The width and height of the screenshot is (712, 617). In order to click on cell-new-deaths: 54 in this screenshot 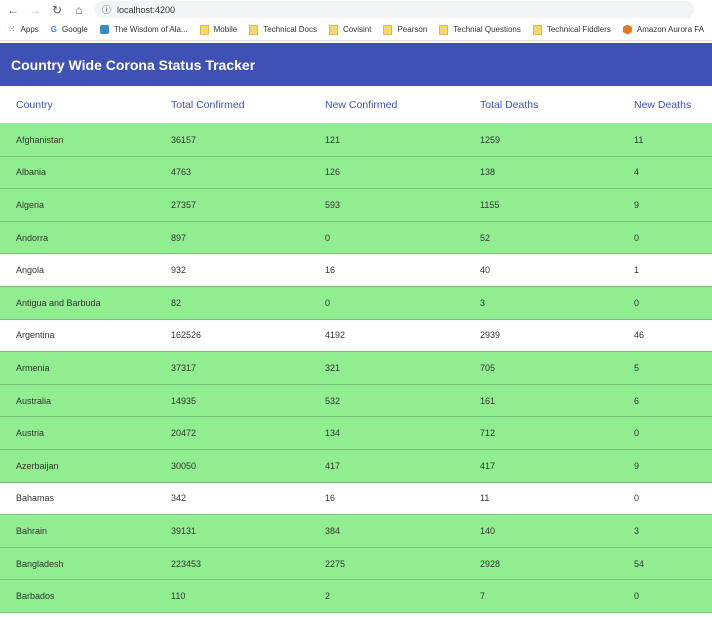, I will do `click(639, 563)`.